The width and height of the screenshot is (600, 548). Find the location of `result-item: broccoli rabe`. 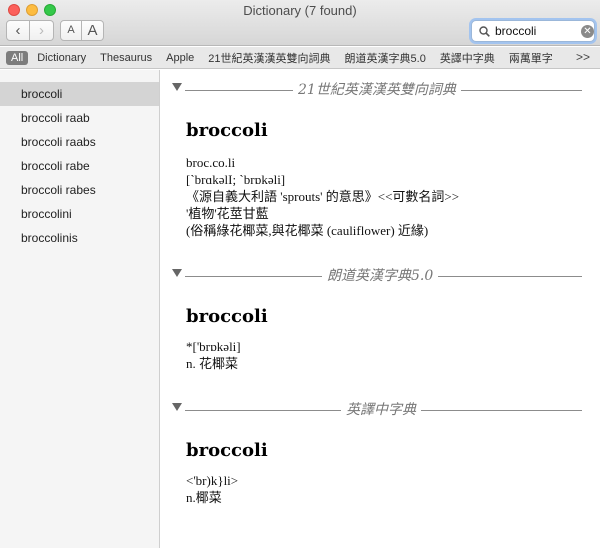

result-item: broccoli rabe is located at coordinates (79, 166).